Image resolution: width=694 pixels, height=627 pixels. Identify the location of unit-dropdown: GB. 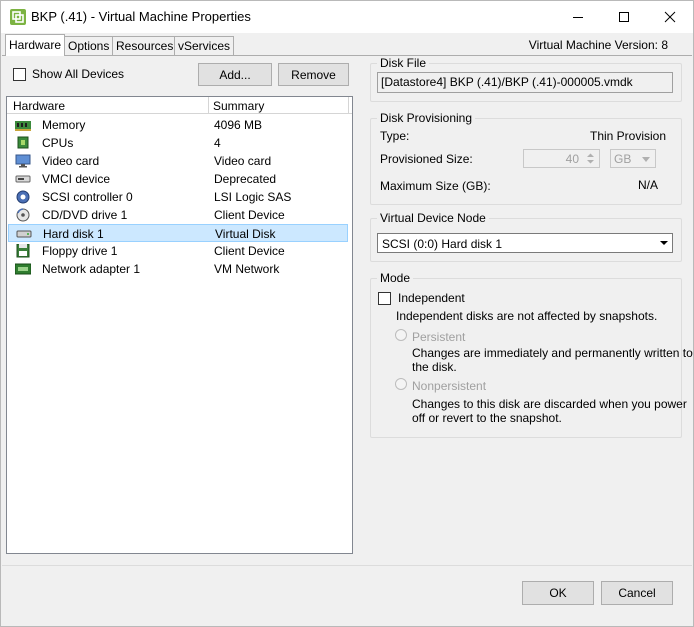
(633, 158).